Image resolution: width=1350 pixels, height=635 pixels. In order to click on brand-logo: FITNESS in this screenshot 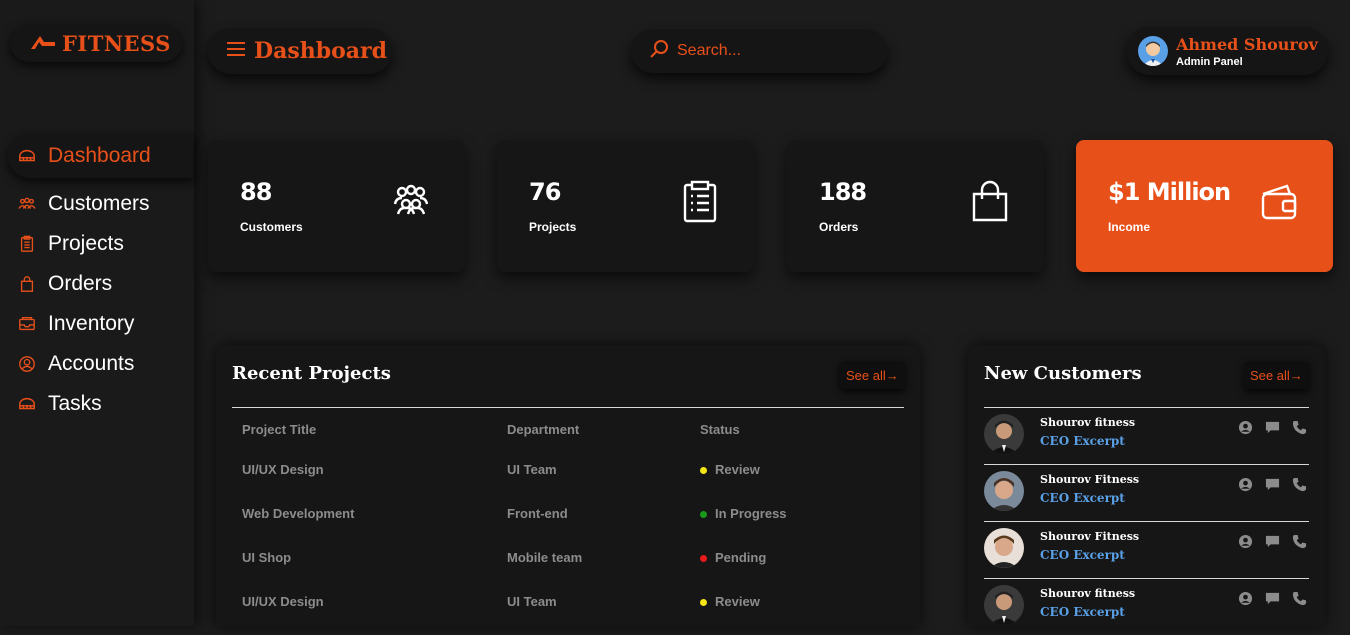, I will do `click(96, 43)`.